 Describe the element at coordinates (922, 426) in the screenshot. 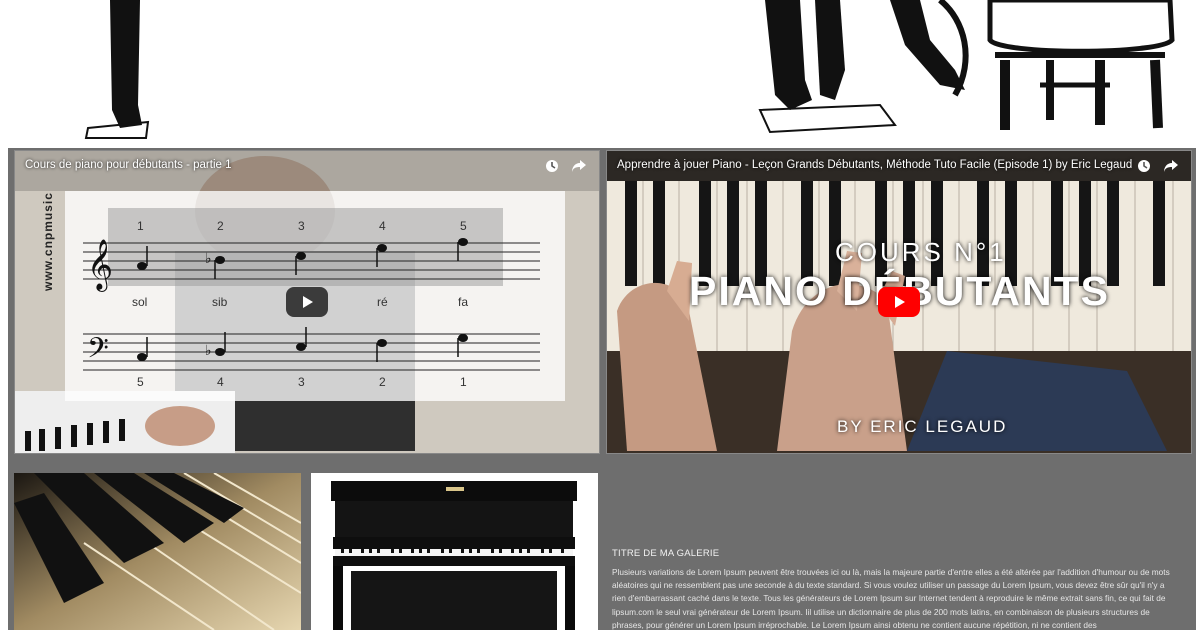

I see `video-2-overlay-line3: BY ERIC LEGAUD` at that location.